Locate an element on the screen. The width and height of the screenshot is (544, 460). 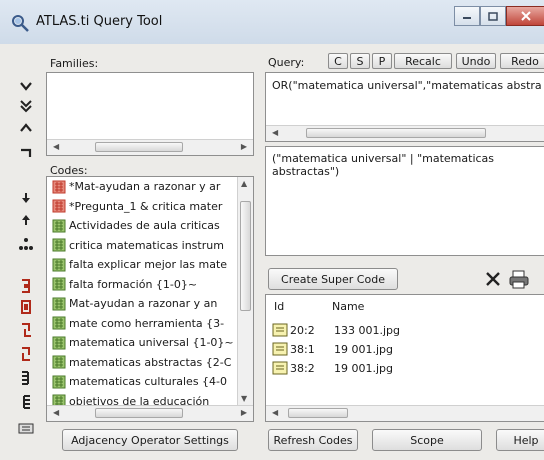
hierarchy-icon is located at coordinates (26, 244).